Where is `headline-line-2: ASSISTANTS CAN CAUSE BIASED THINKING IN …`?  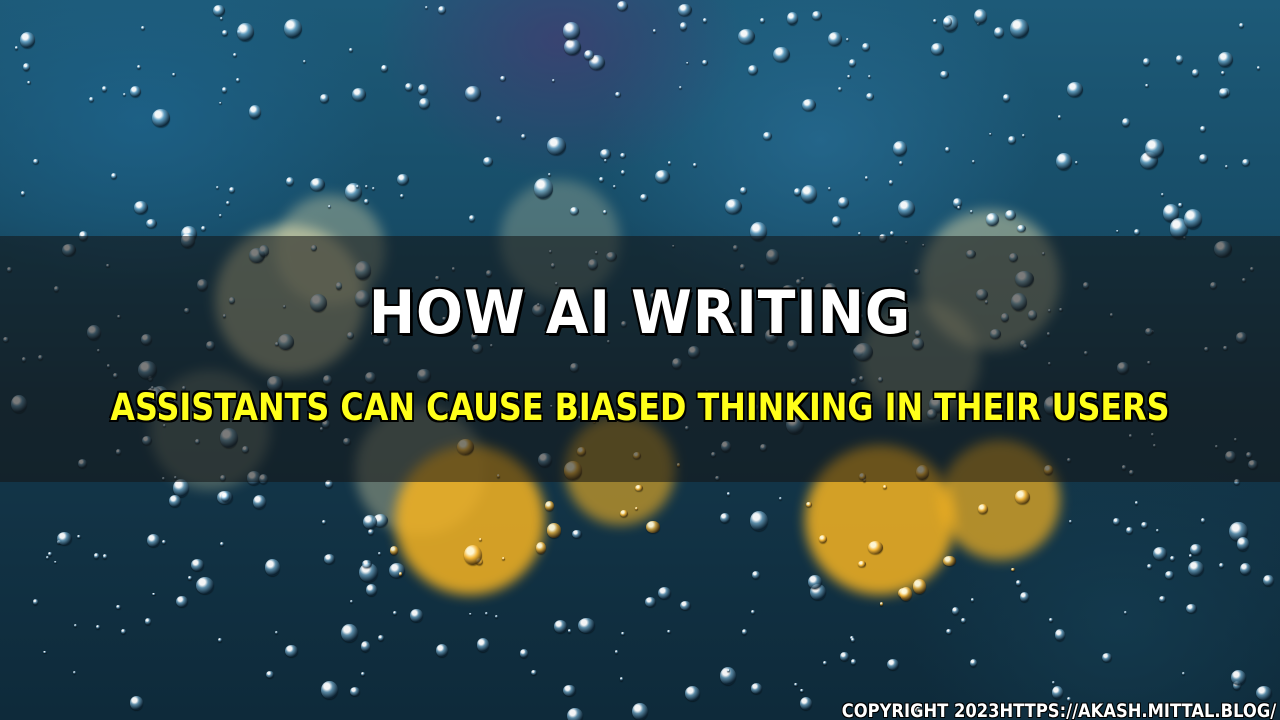 headline-line-2: ASSISTANTS CAN CAUSE BIASED THINKING IN … is located at coordinates (640, 407).